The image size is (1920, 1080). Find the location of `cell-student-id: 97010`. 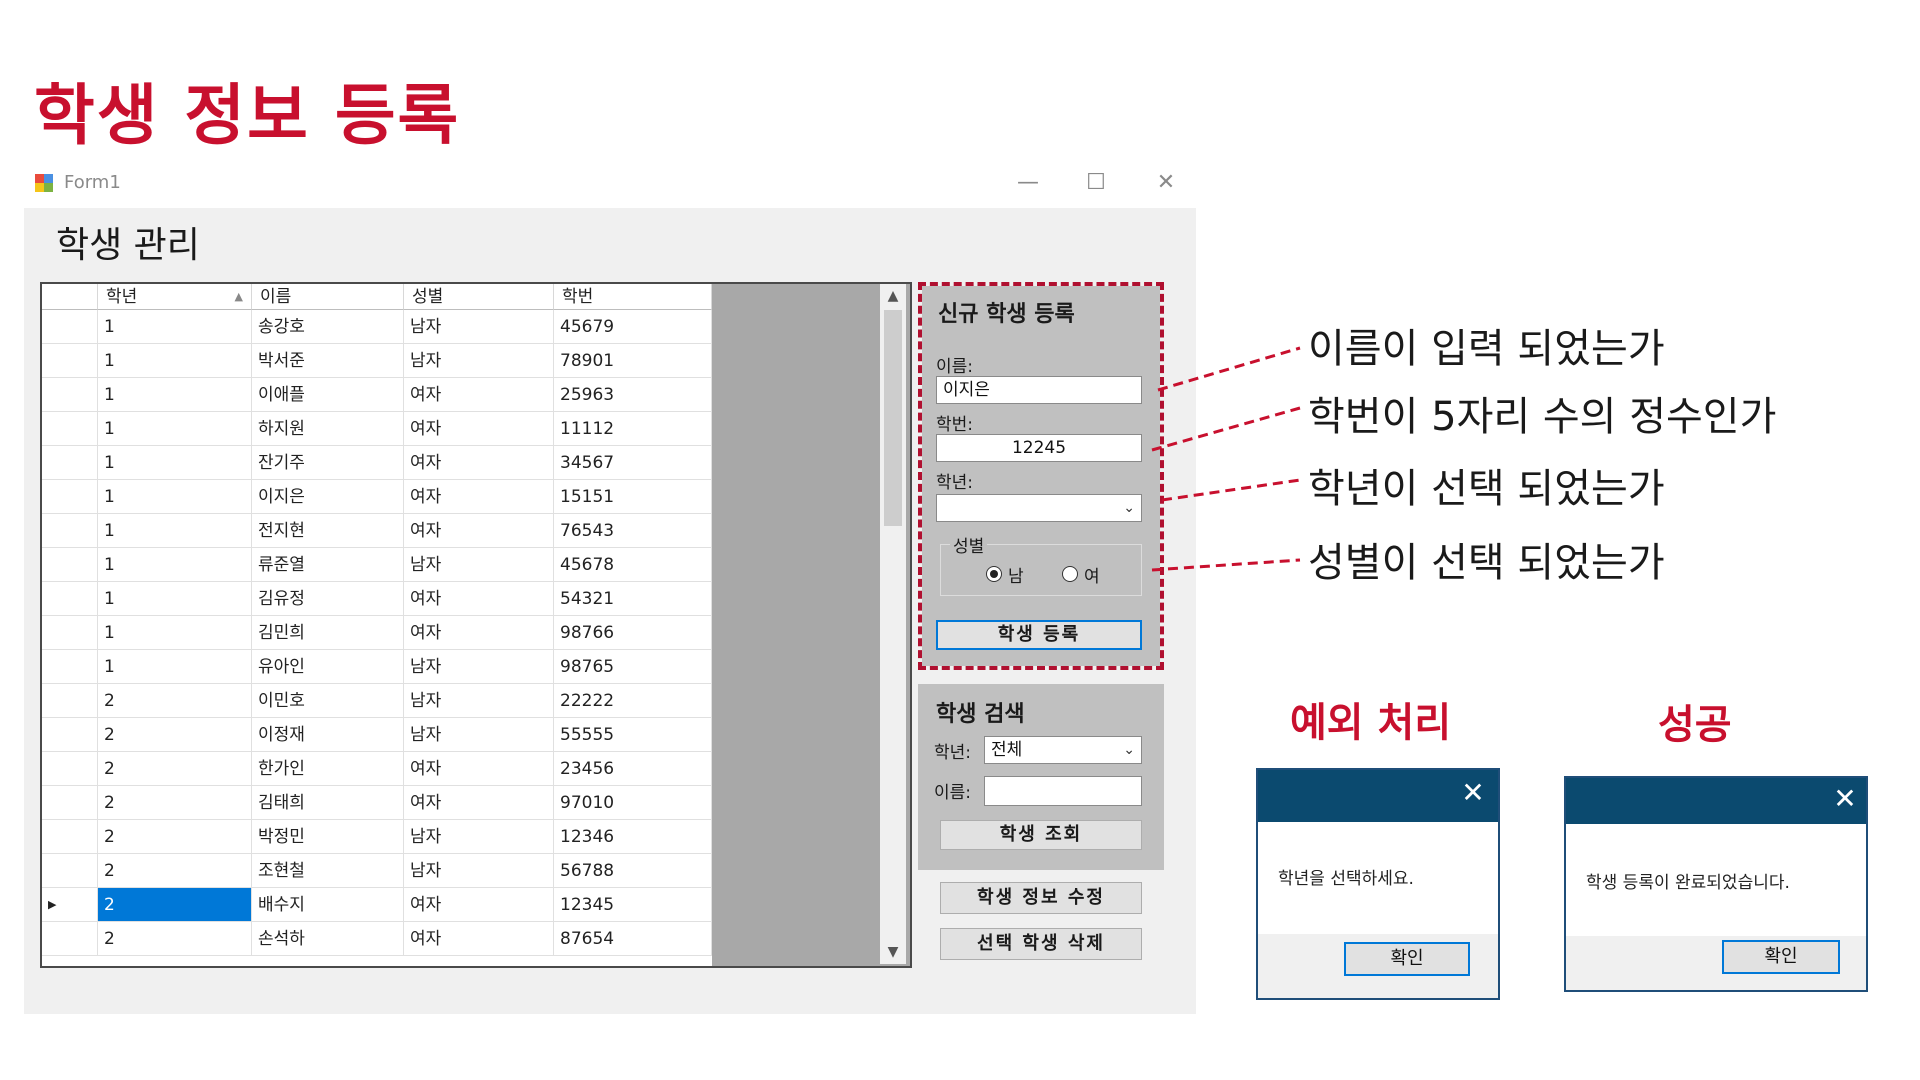

cell-student-id: 97010 is located at coordinates (633, 803).